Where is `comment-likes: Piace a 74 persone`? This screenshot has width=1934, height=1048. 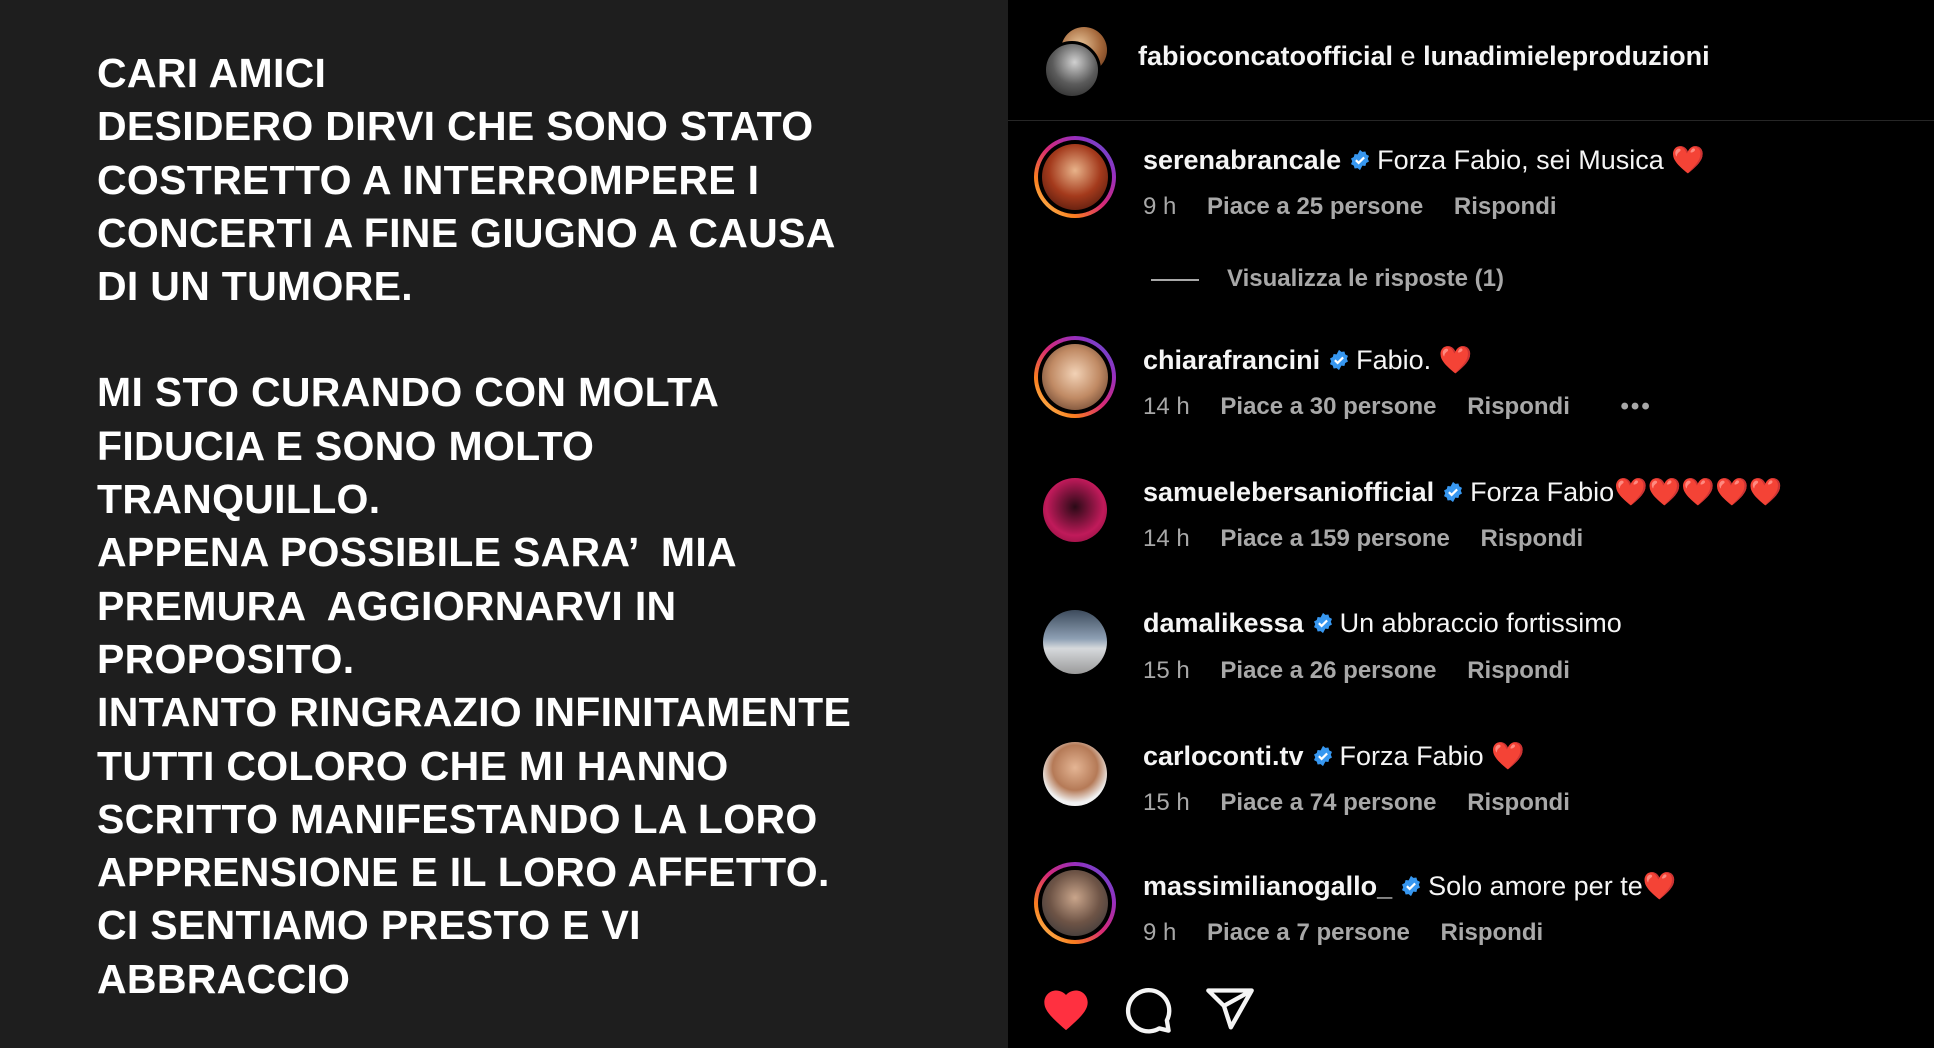 comment-likes: Piace a 74 persone is located at coordinates (1328, 802).